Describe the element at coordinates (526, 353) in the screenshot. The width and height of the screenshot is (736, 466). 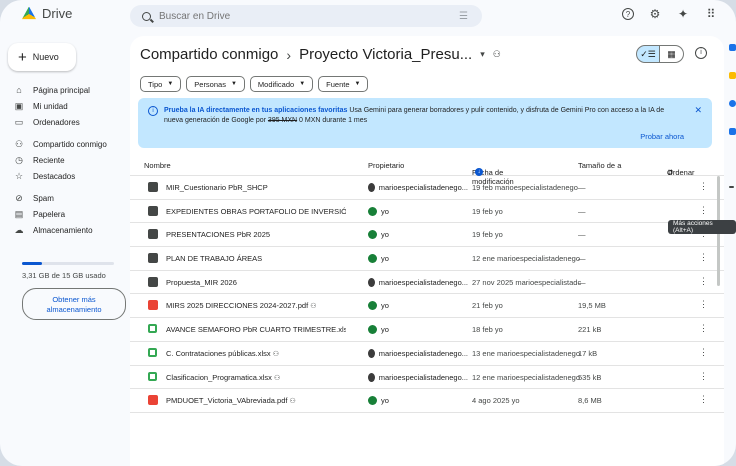
I see `modified-date: 13 ene marioespecialistadenego` at that location.